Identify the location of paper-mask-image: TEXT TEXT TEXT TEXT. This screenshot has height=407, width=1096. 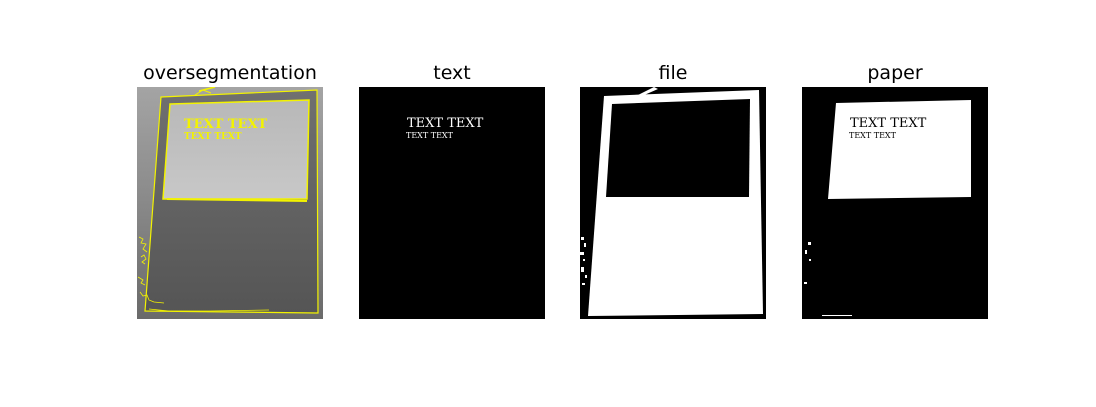
(895, 203).